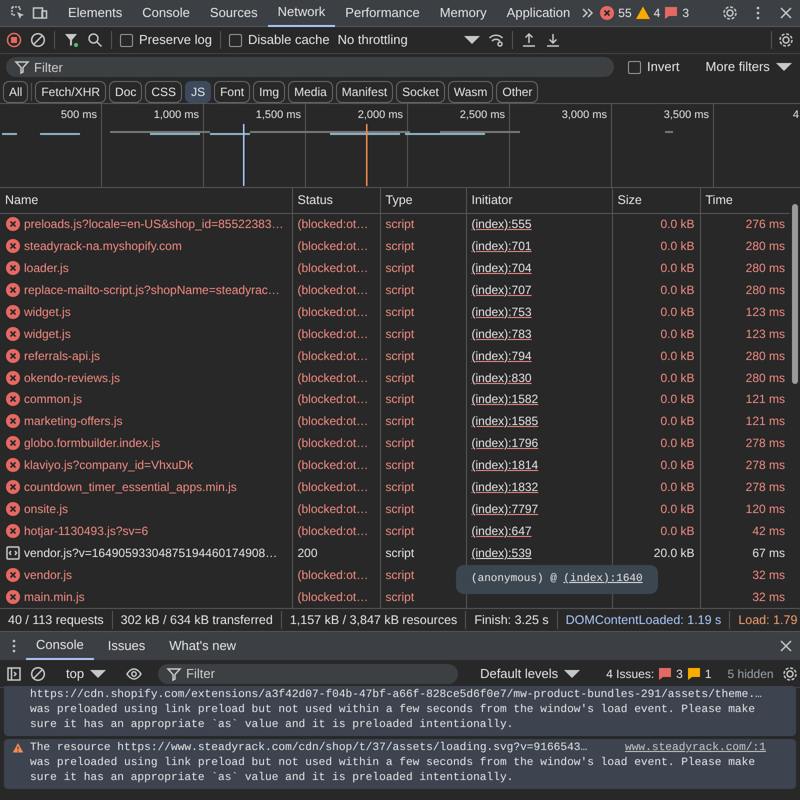  What do you see at coordinates (166, 13) in the screenshot?
I see `devtools-tab: Console` at bounding box center [166, 13].